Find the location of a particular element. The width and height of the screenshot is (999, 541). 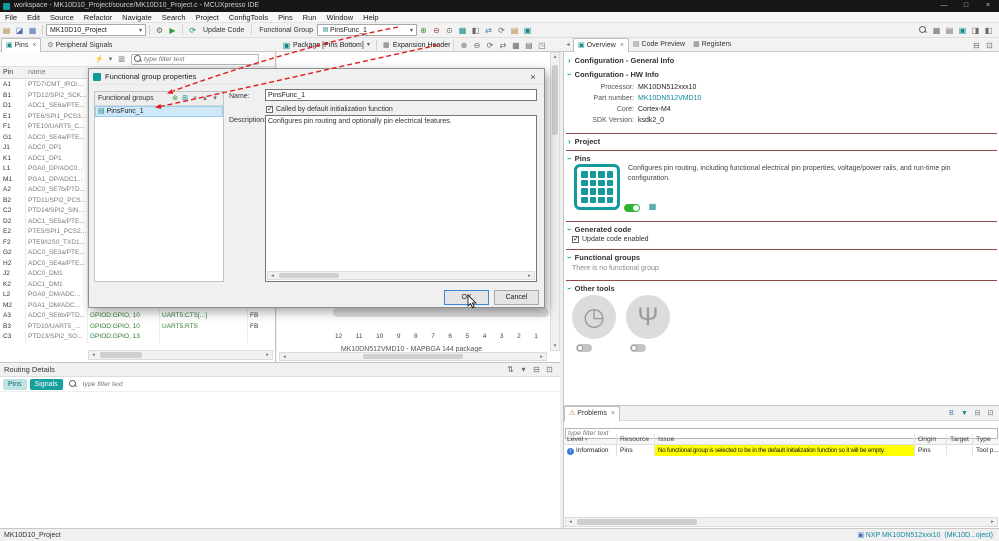

section-functional-groups: › Functional groups is located at coordinates (602, 257).